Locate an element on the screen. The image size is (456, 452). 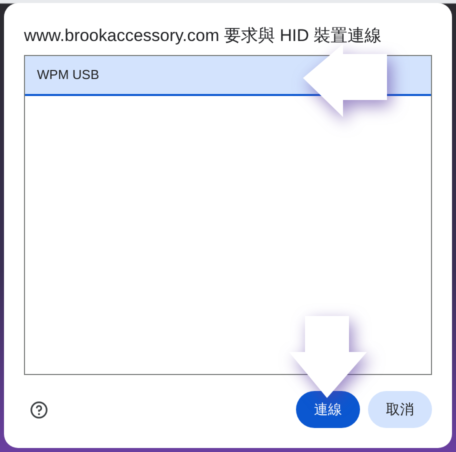
dialog-title: www.brookaccessory.com 要求與 HID 裝置連線 is located at coordinates (203, 36).